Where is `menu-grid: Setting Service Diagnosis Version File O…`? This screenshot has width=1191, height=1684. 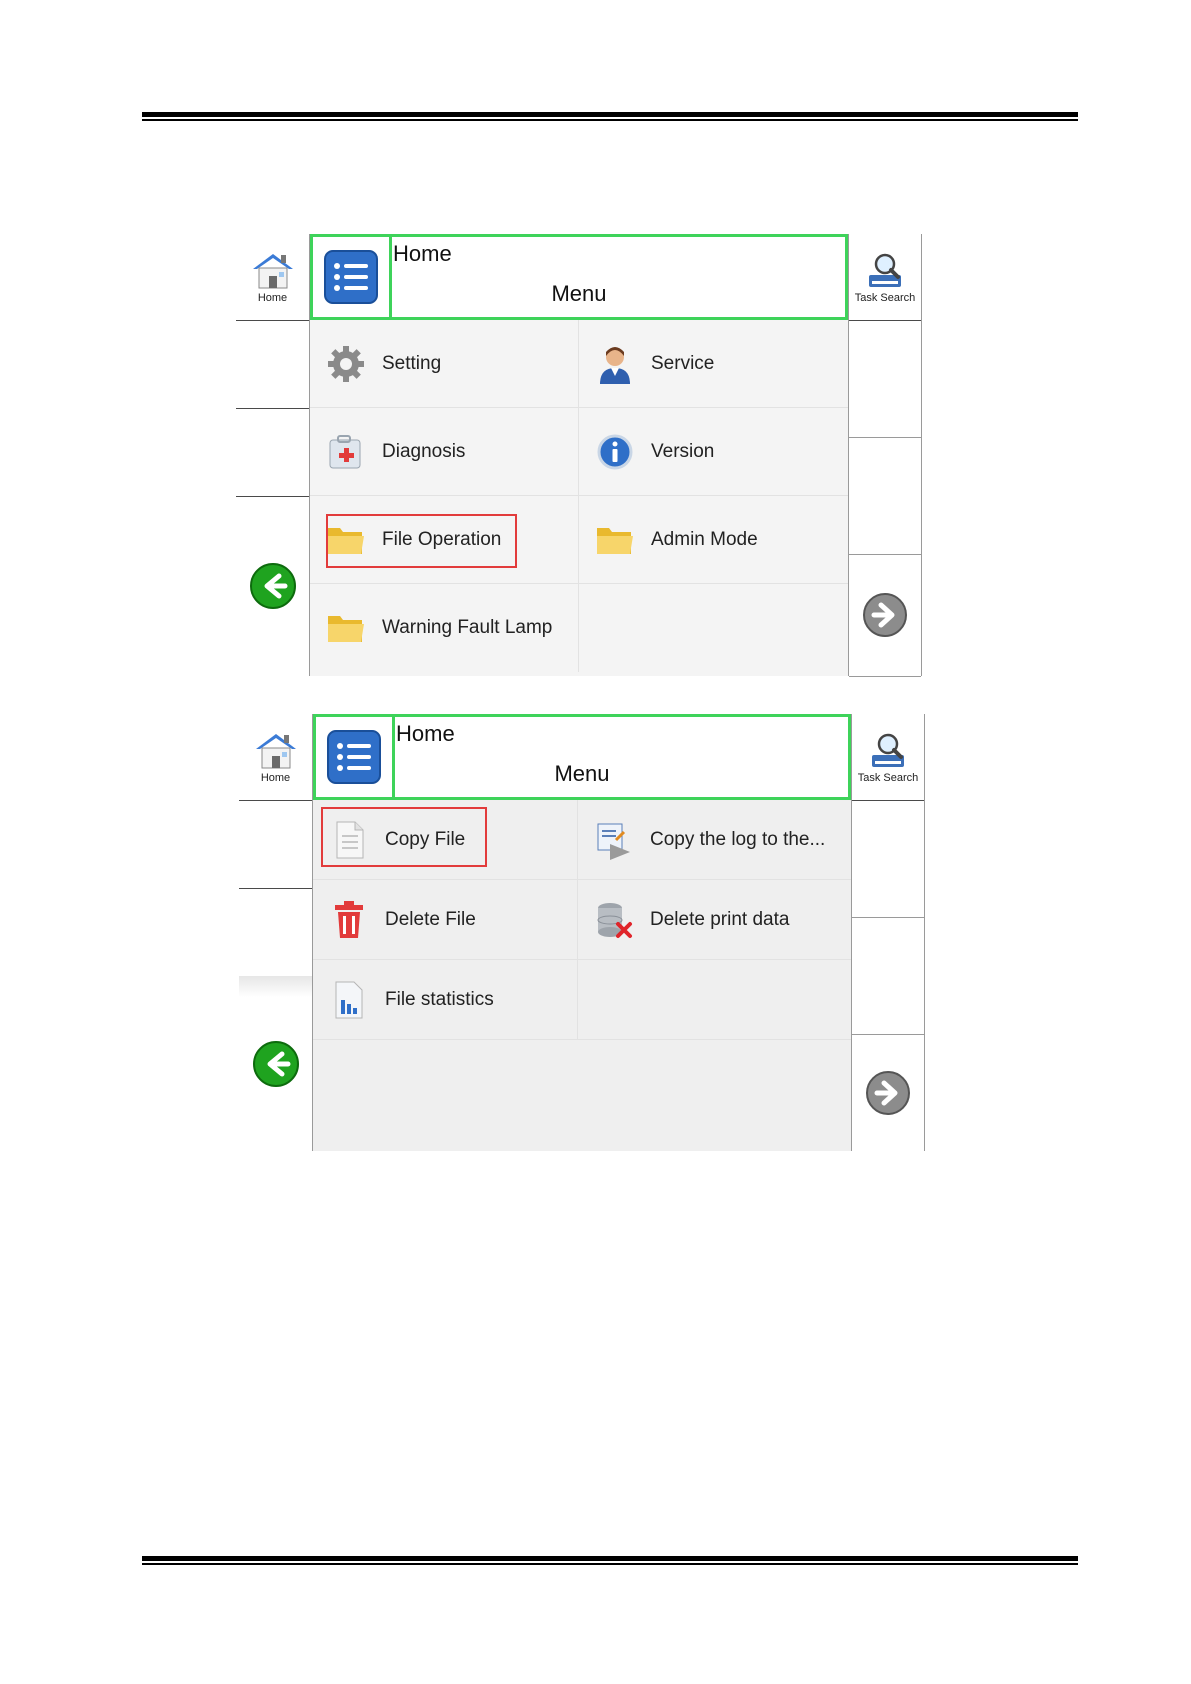
menu-grid: Setting Service Diagnosis Version File O… is located at coordinates (579, 498).